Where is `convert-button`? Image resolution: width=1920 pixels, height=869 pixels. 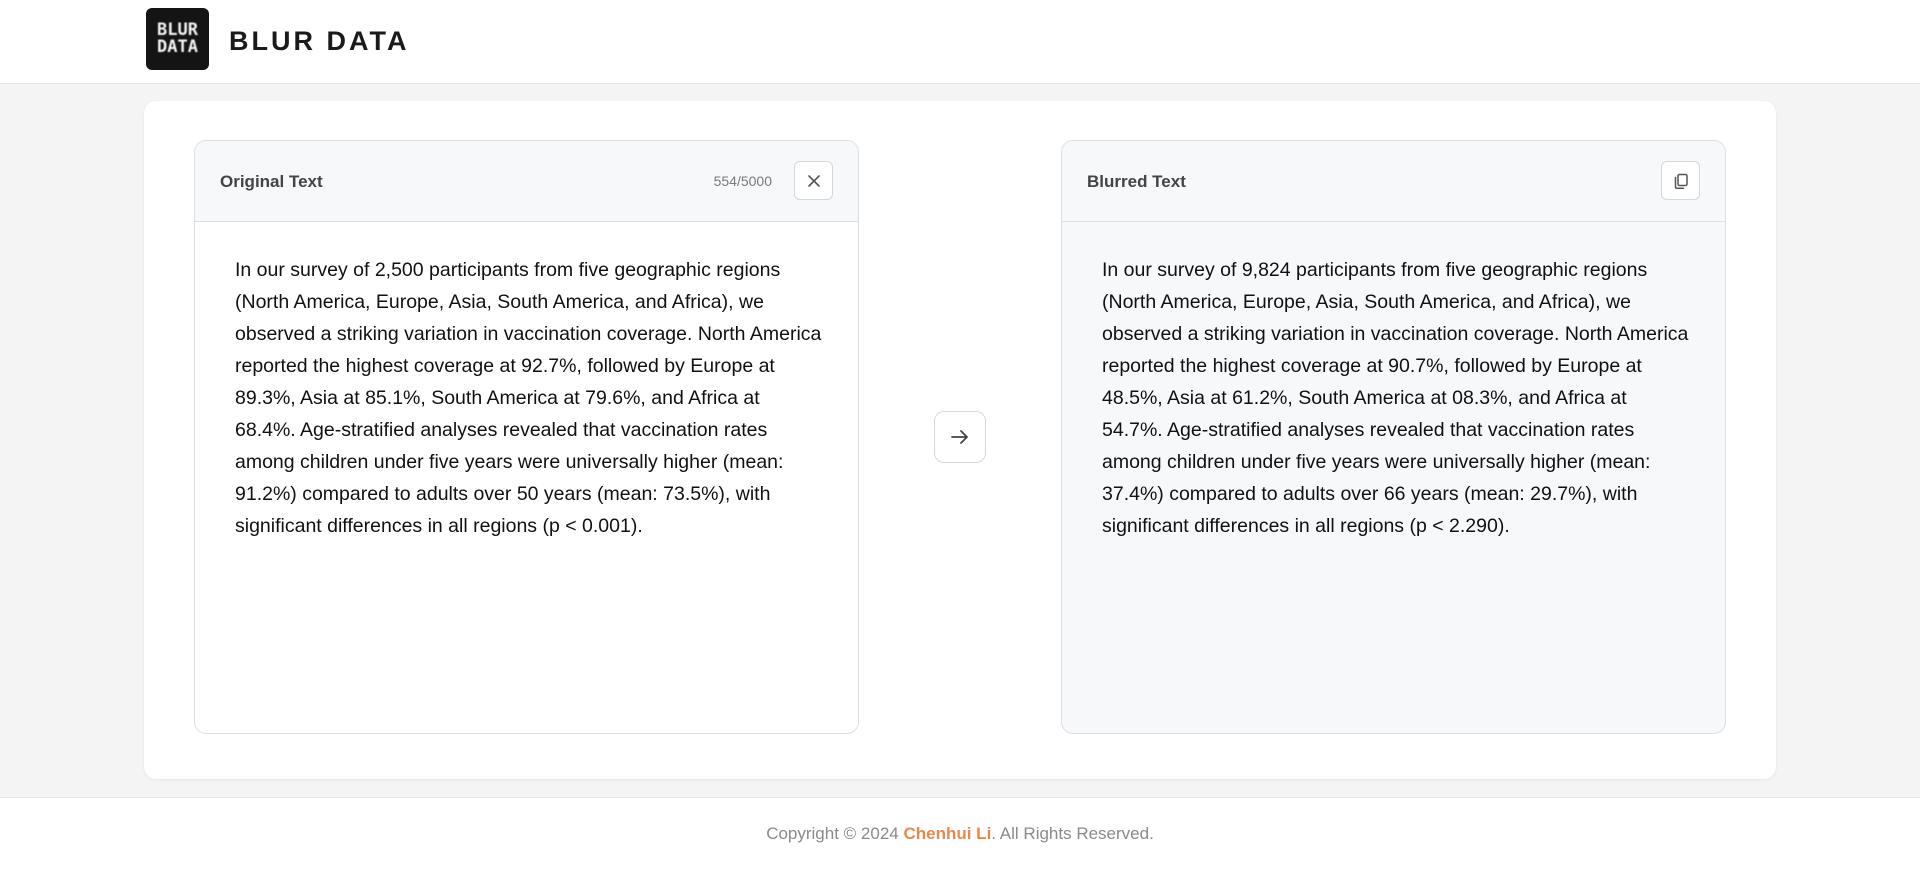 convert-button is located at coordinates (960, 437).